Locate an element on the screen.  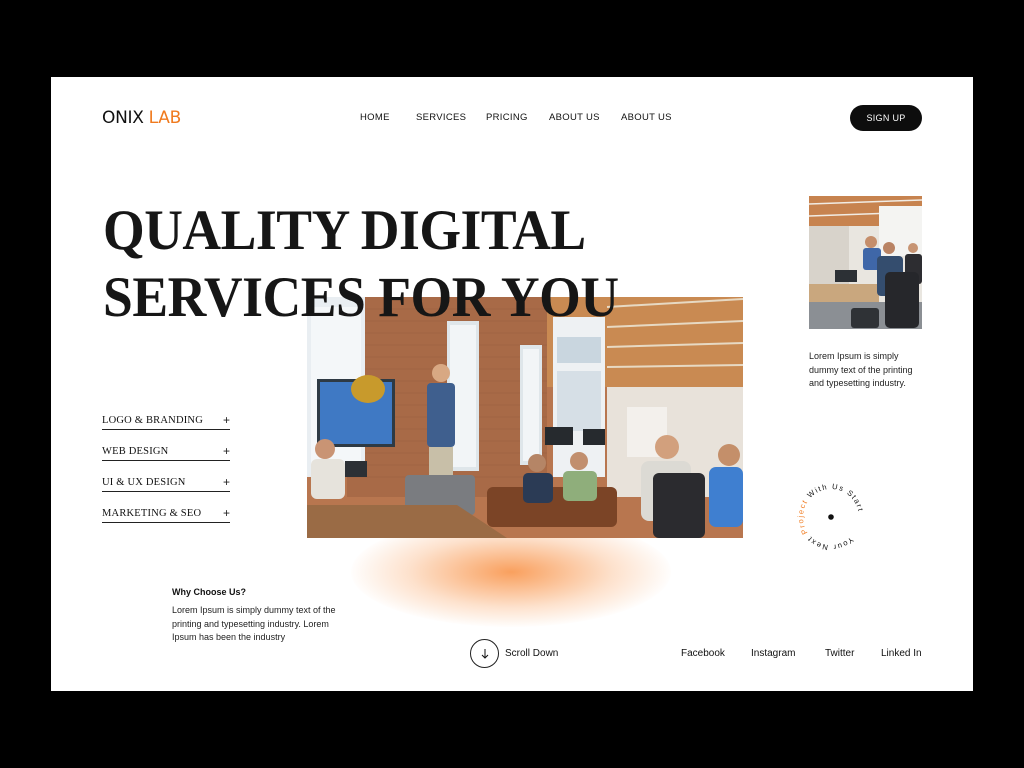
sign-up-button: SIGN UP is located at coordinates (886, 118).